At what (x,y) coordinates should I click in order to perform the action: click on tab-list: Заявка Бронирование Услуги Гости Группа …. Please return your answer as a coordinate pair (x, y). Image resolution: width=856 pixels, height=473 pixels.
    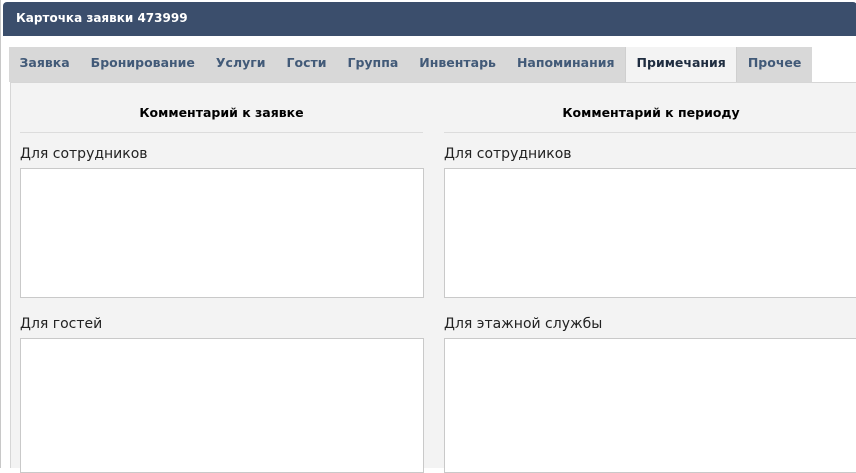
    Looking at the image, I should click on (410, 64).